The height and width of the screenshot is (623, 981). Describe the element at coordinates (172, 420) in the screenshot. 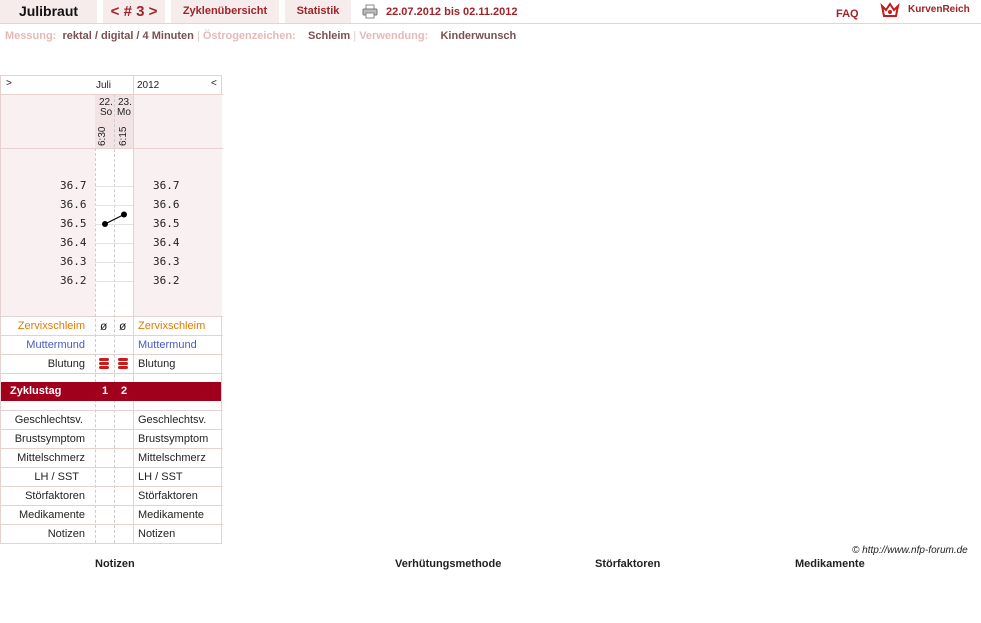

I see `row-label-intercourse-right: Geschlechtsv.` at that location.